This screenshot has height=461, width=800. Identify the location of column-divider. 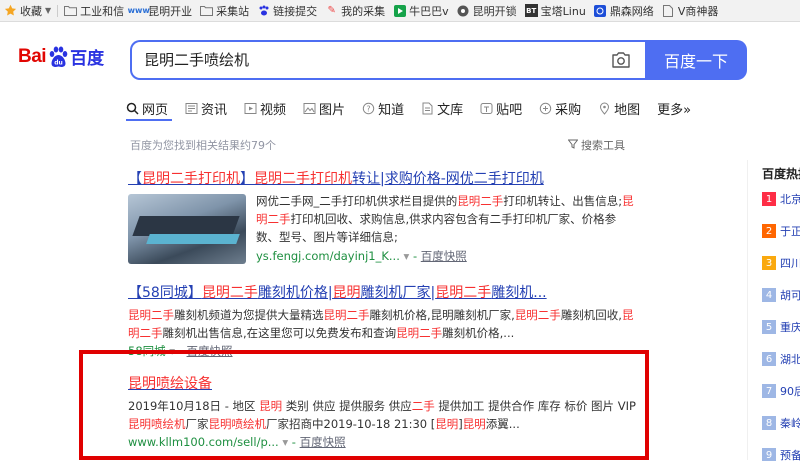
(747, 310).